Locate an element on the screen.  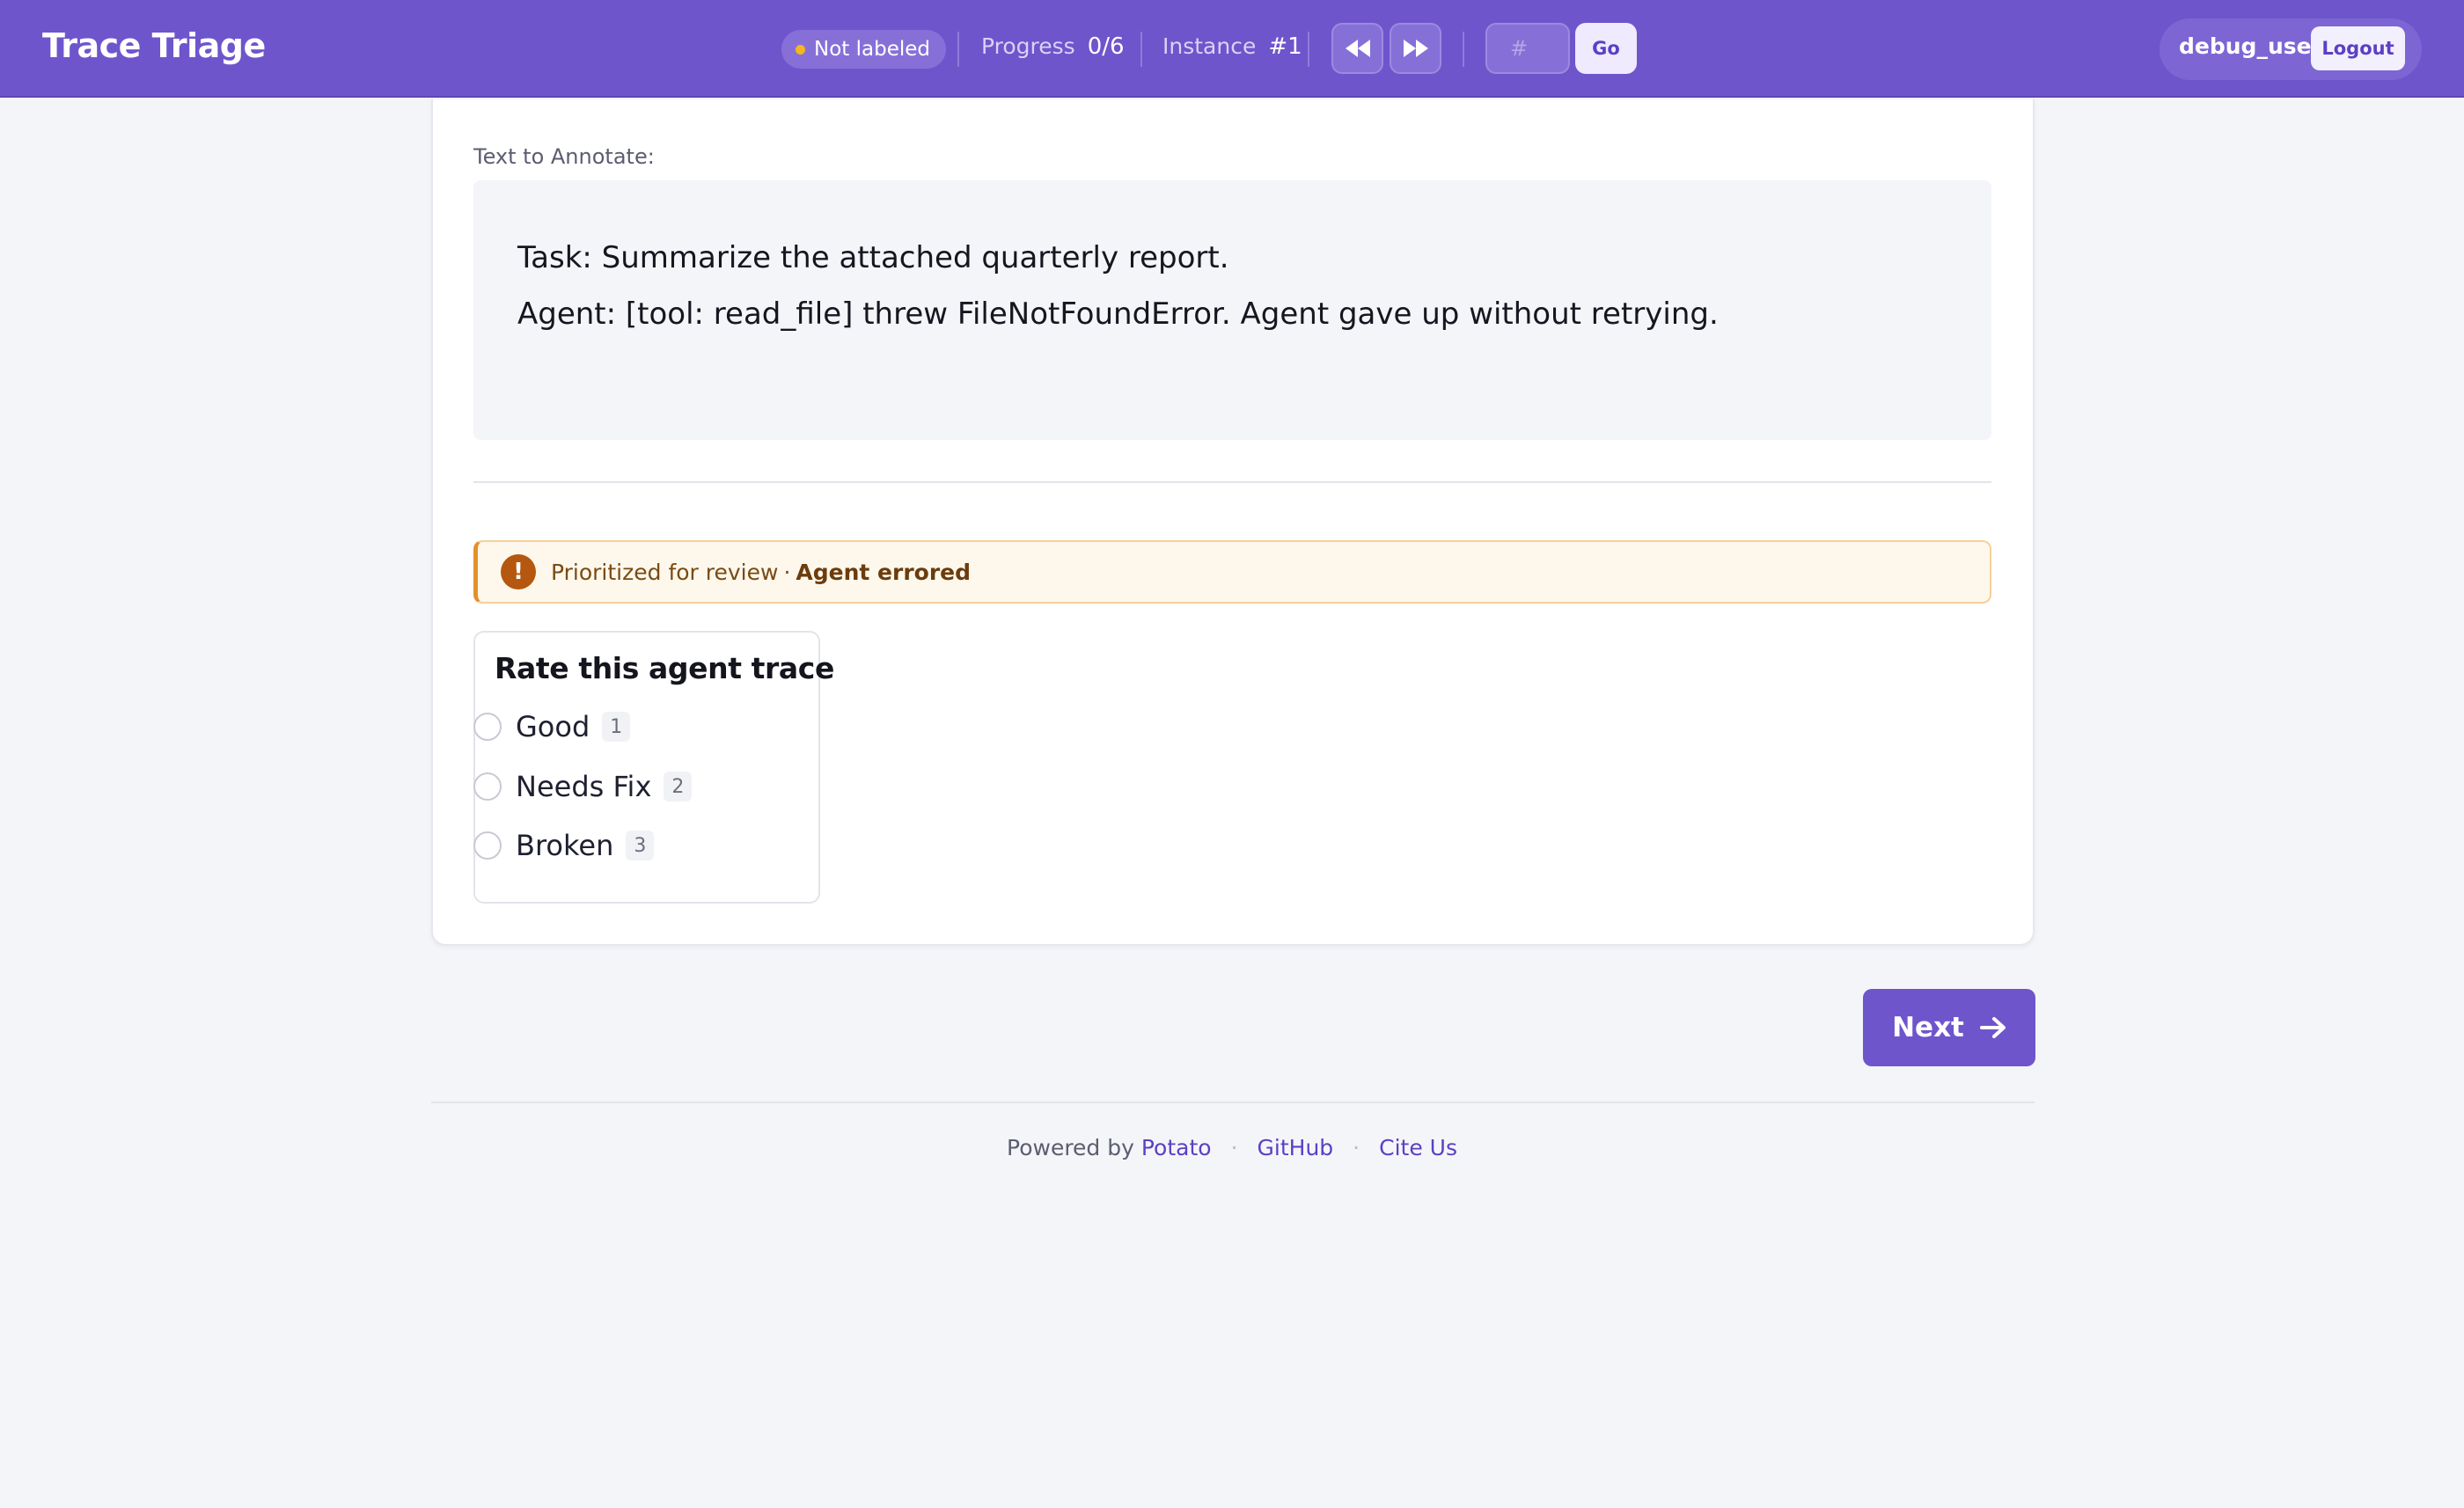
rating-option-good: Good 1 is located at coordinates (552, 726).